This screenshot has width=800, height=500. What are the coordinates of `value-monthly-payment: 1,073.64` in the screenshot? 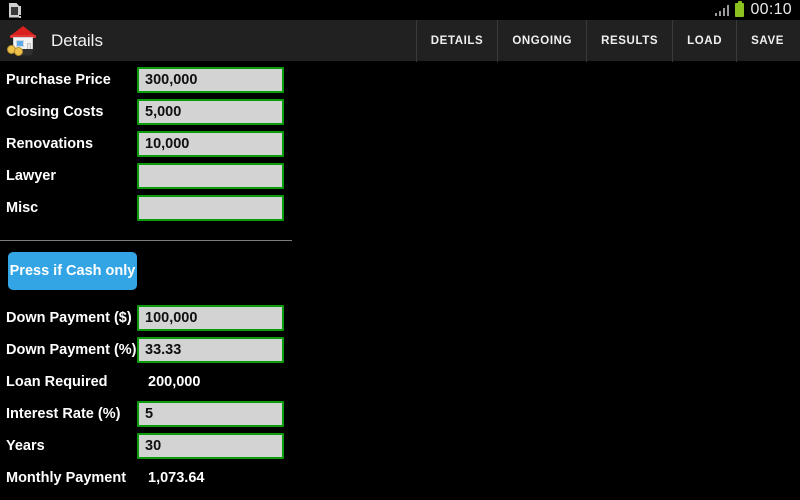 It's located at (176, 478).